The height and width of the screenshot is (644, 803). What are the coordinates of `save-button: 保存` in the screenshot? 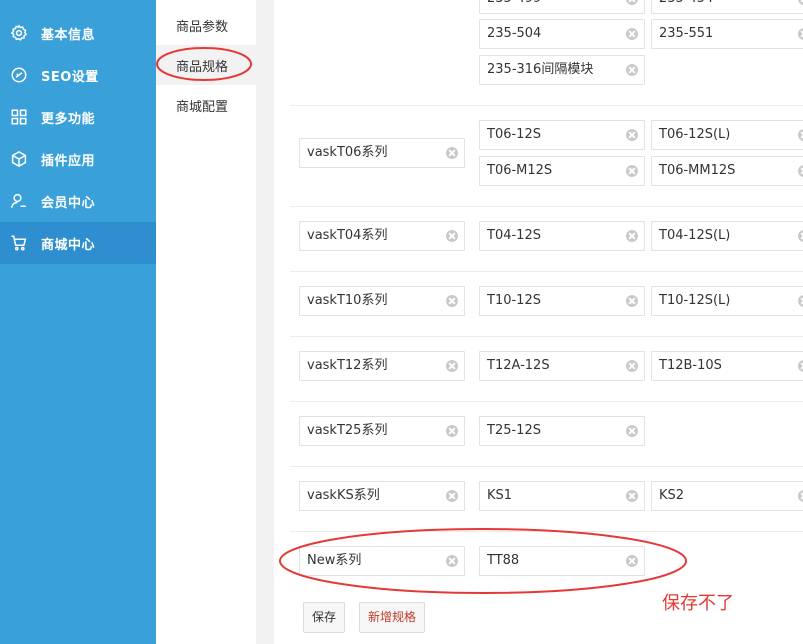 It's located at (324, 617).